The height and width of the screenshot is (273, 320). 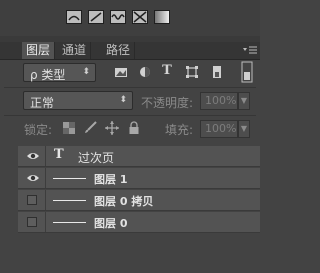 What do you see at coordinates (39, 50) in the screenshot?
I see `tab-layers: 图层` at bounding box center [39, 50].